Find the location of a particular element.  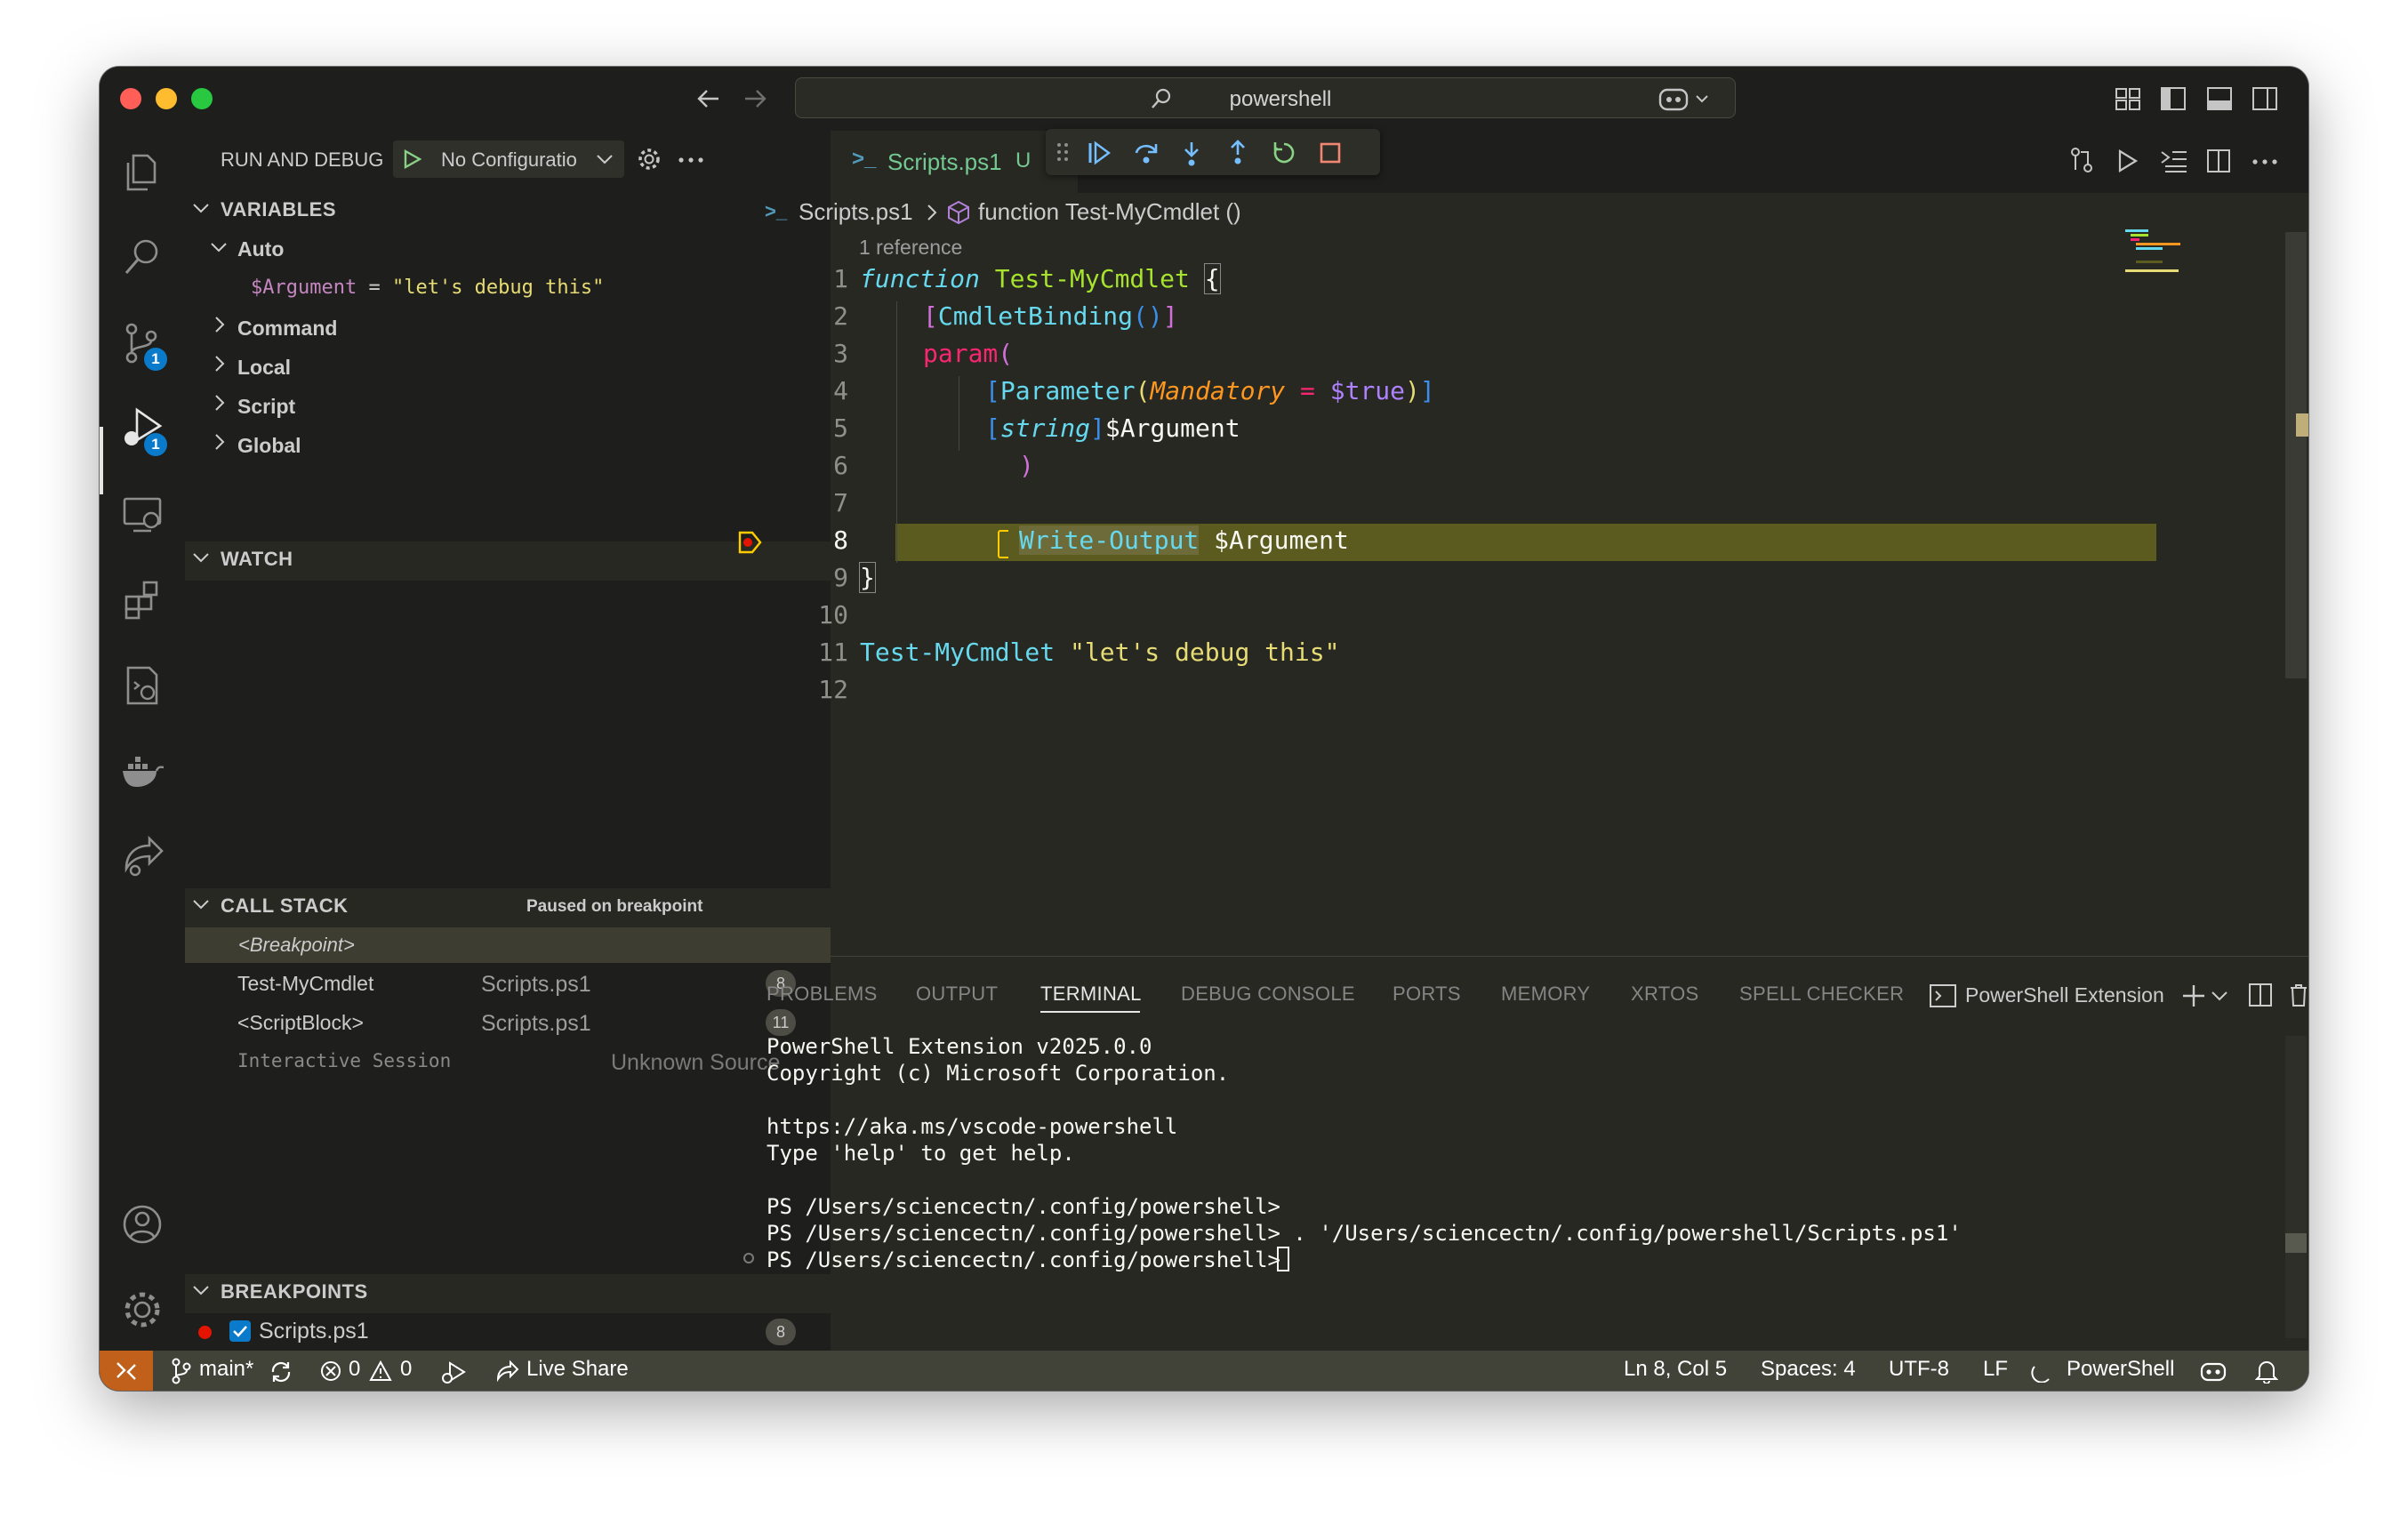

toggle-secondary-sidebar-icon is located at coordinates (2265, 98).